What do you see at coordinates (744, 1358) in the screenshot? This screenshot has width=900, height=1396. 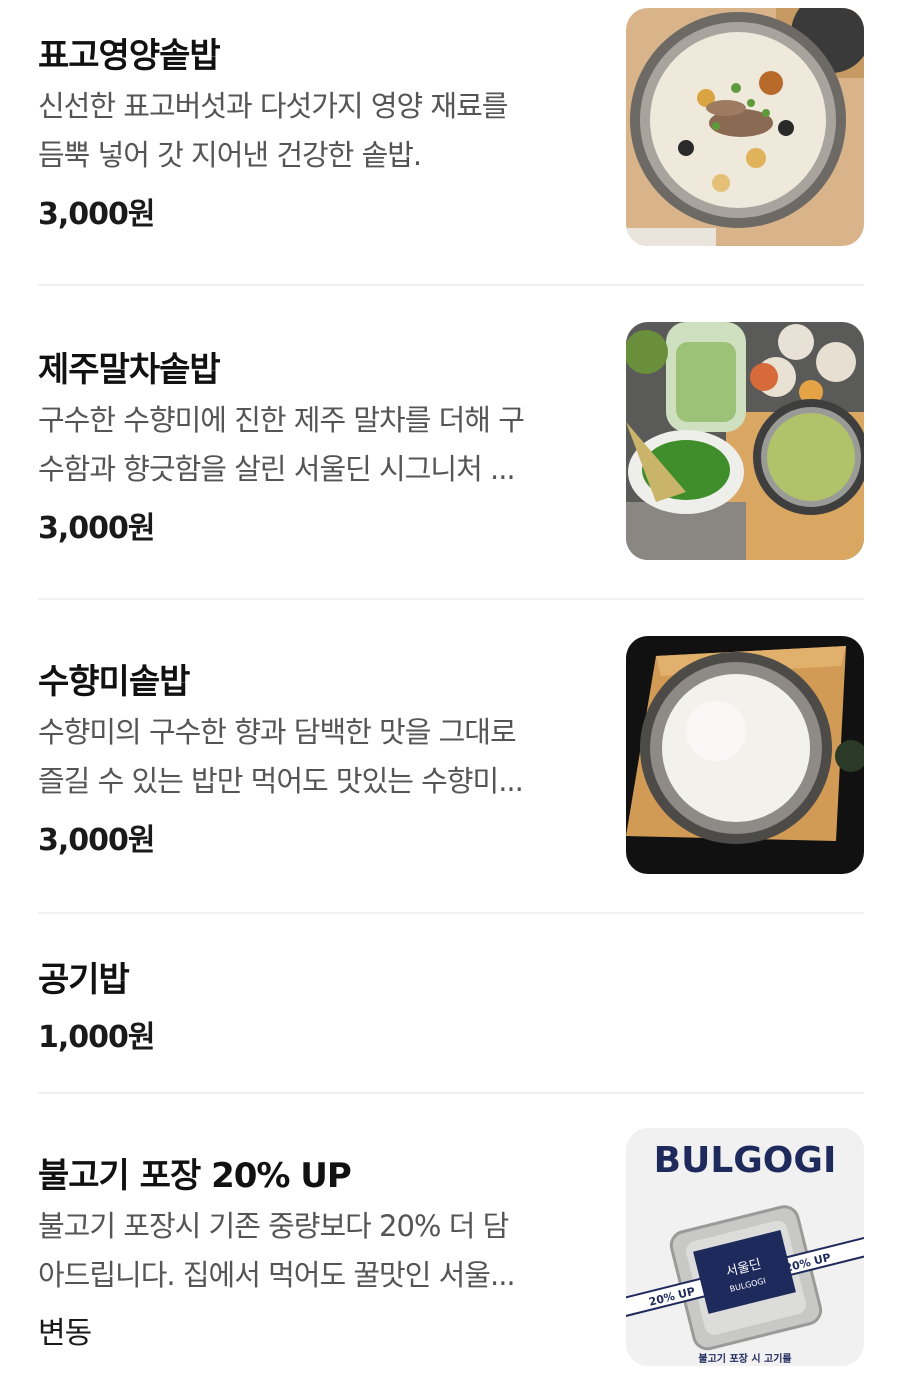 I see `promo-footer: 불고기 포장 시 고기를` at bounding box center [744, 1358].